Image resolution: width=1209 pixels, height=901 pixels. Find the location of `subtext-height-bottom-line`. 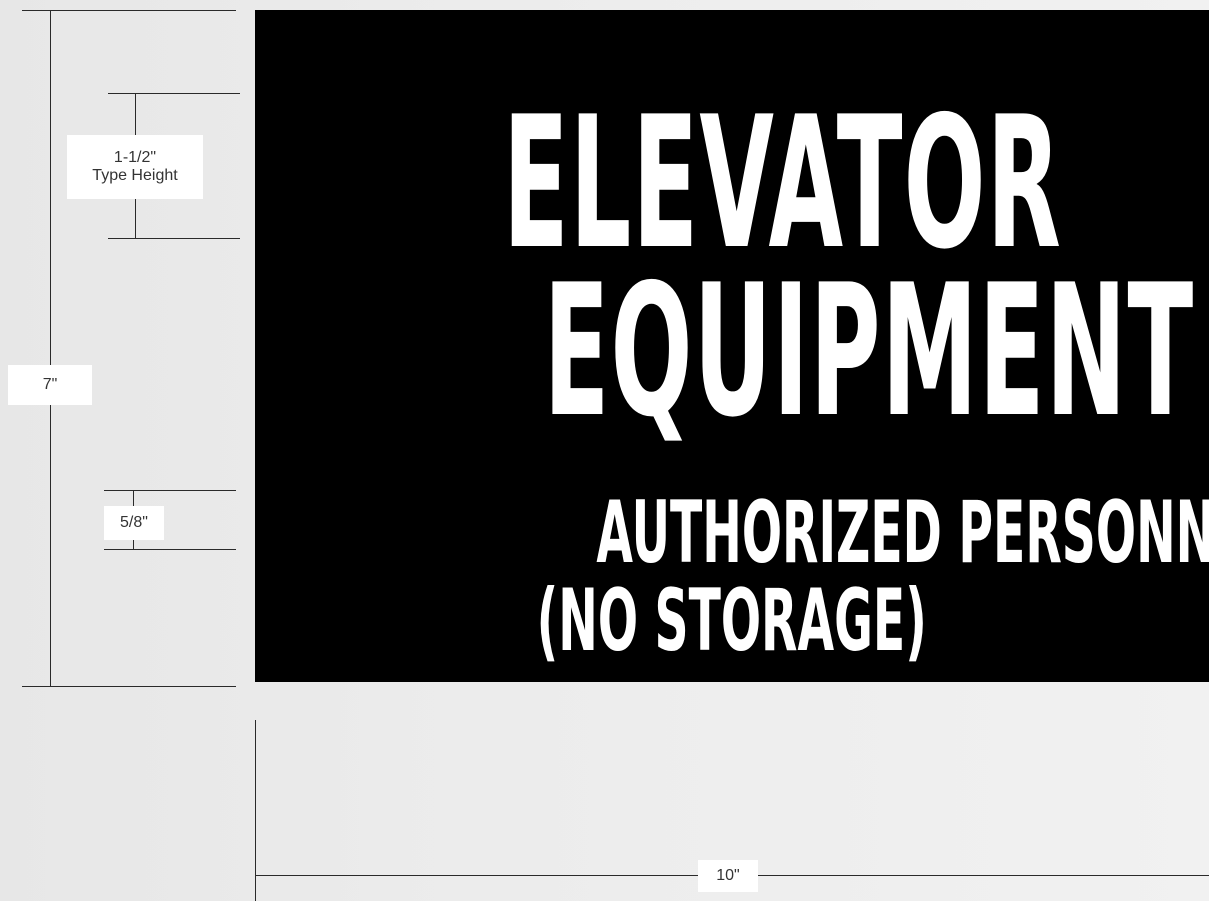

subtext-height-bottom-line is located at coordinates (170, 549).